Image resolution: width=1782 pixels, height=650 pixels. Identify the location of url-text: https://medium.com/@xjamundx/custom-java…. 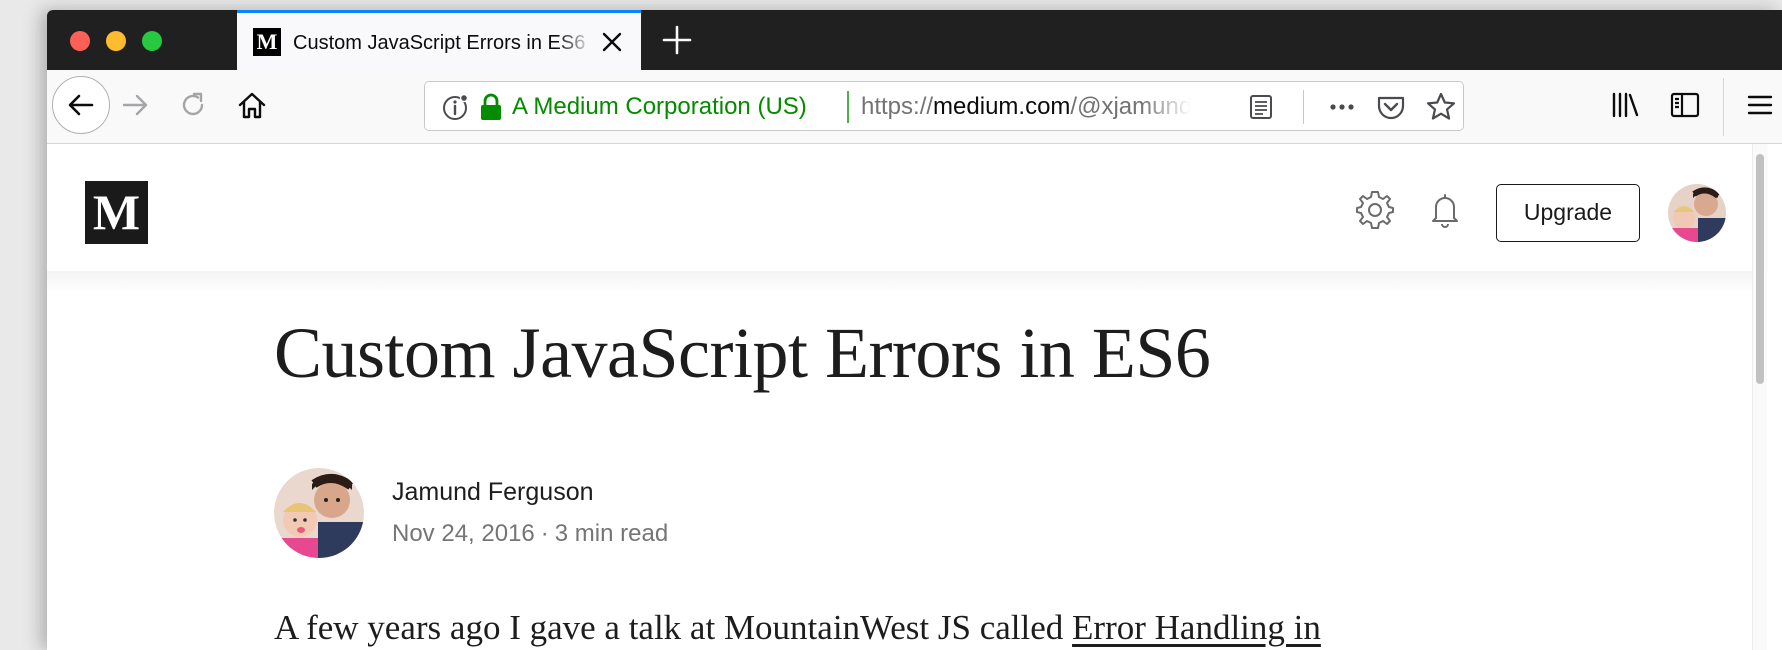
(1026, 107).